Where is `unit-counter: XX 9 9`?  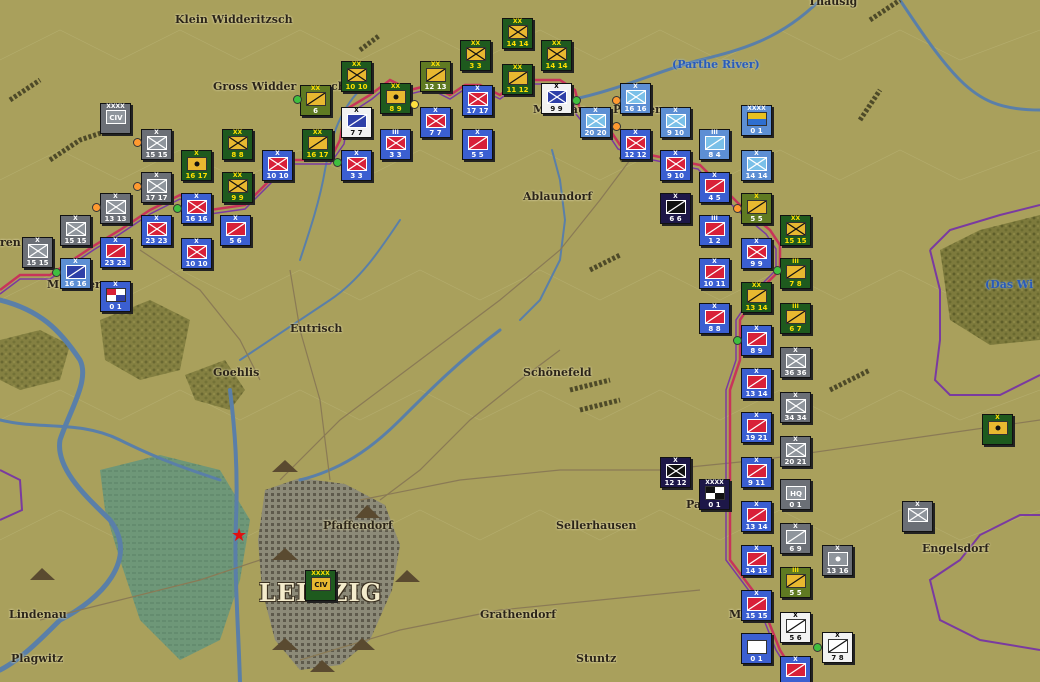
unit-counter: XX 9 9 is located at coordinates (237, 187).